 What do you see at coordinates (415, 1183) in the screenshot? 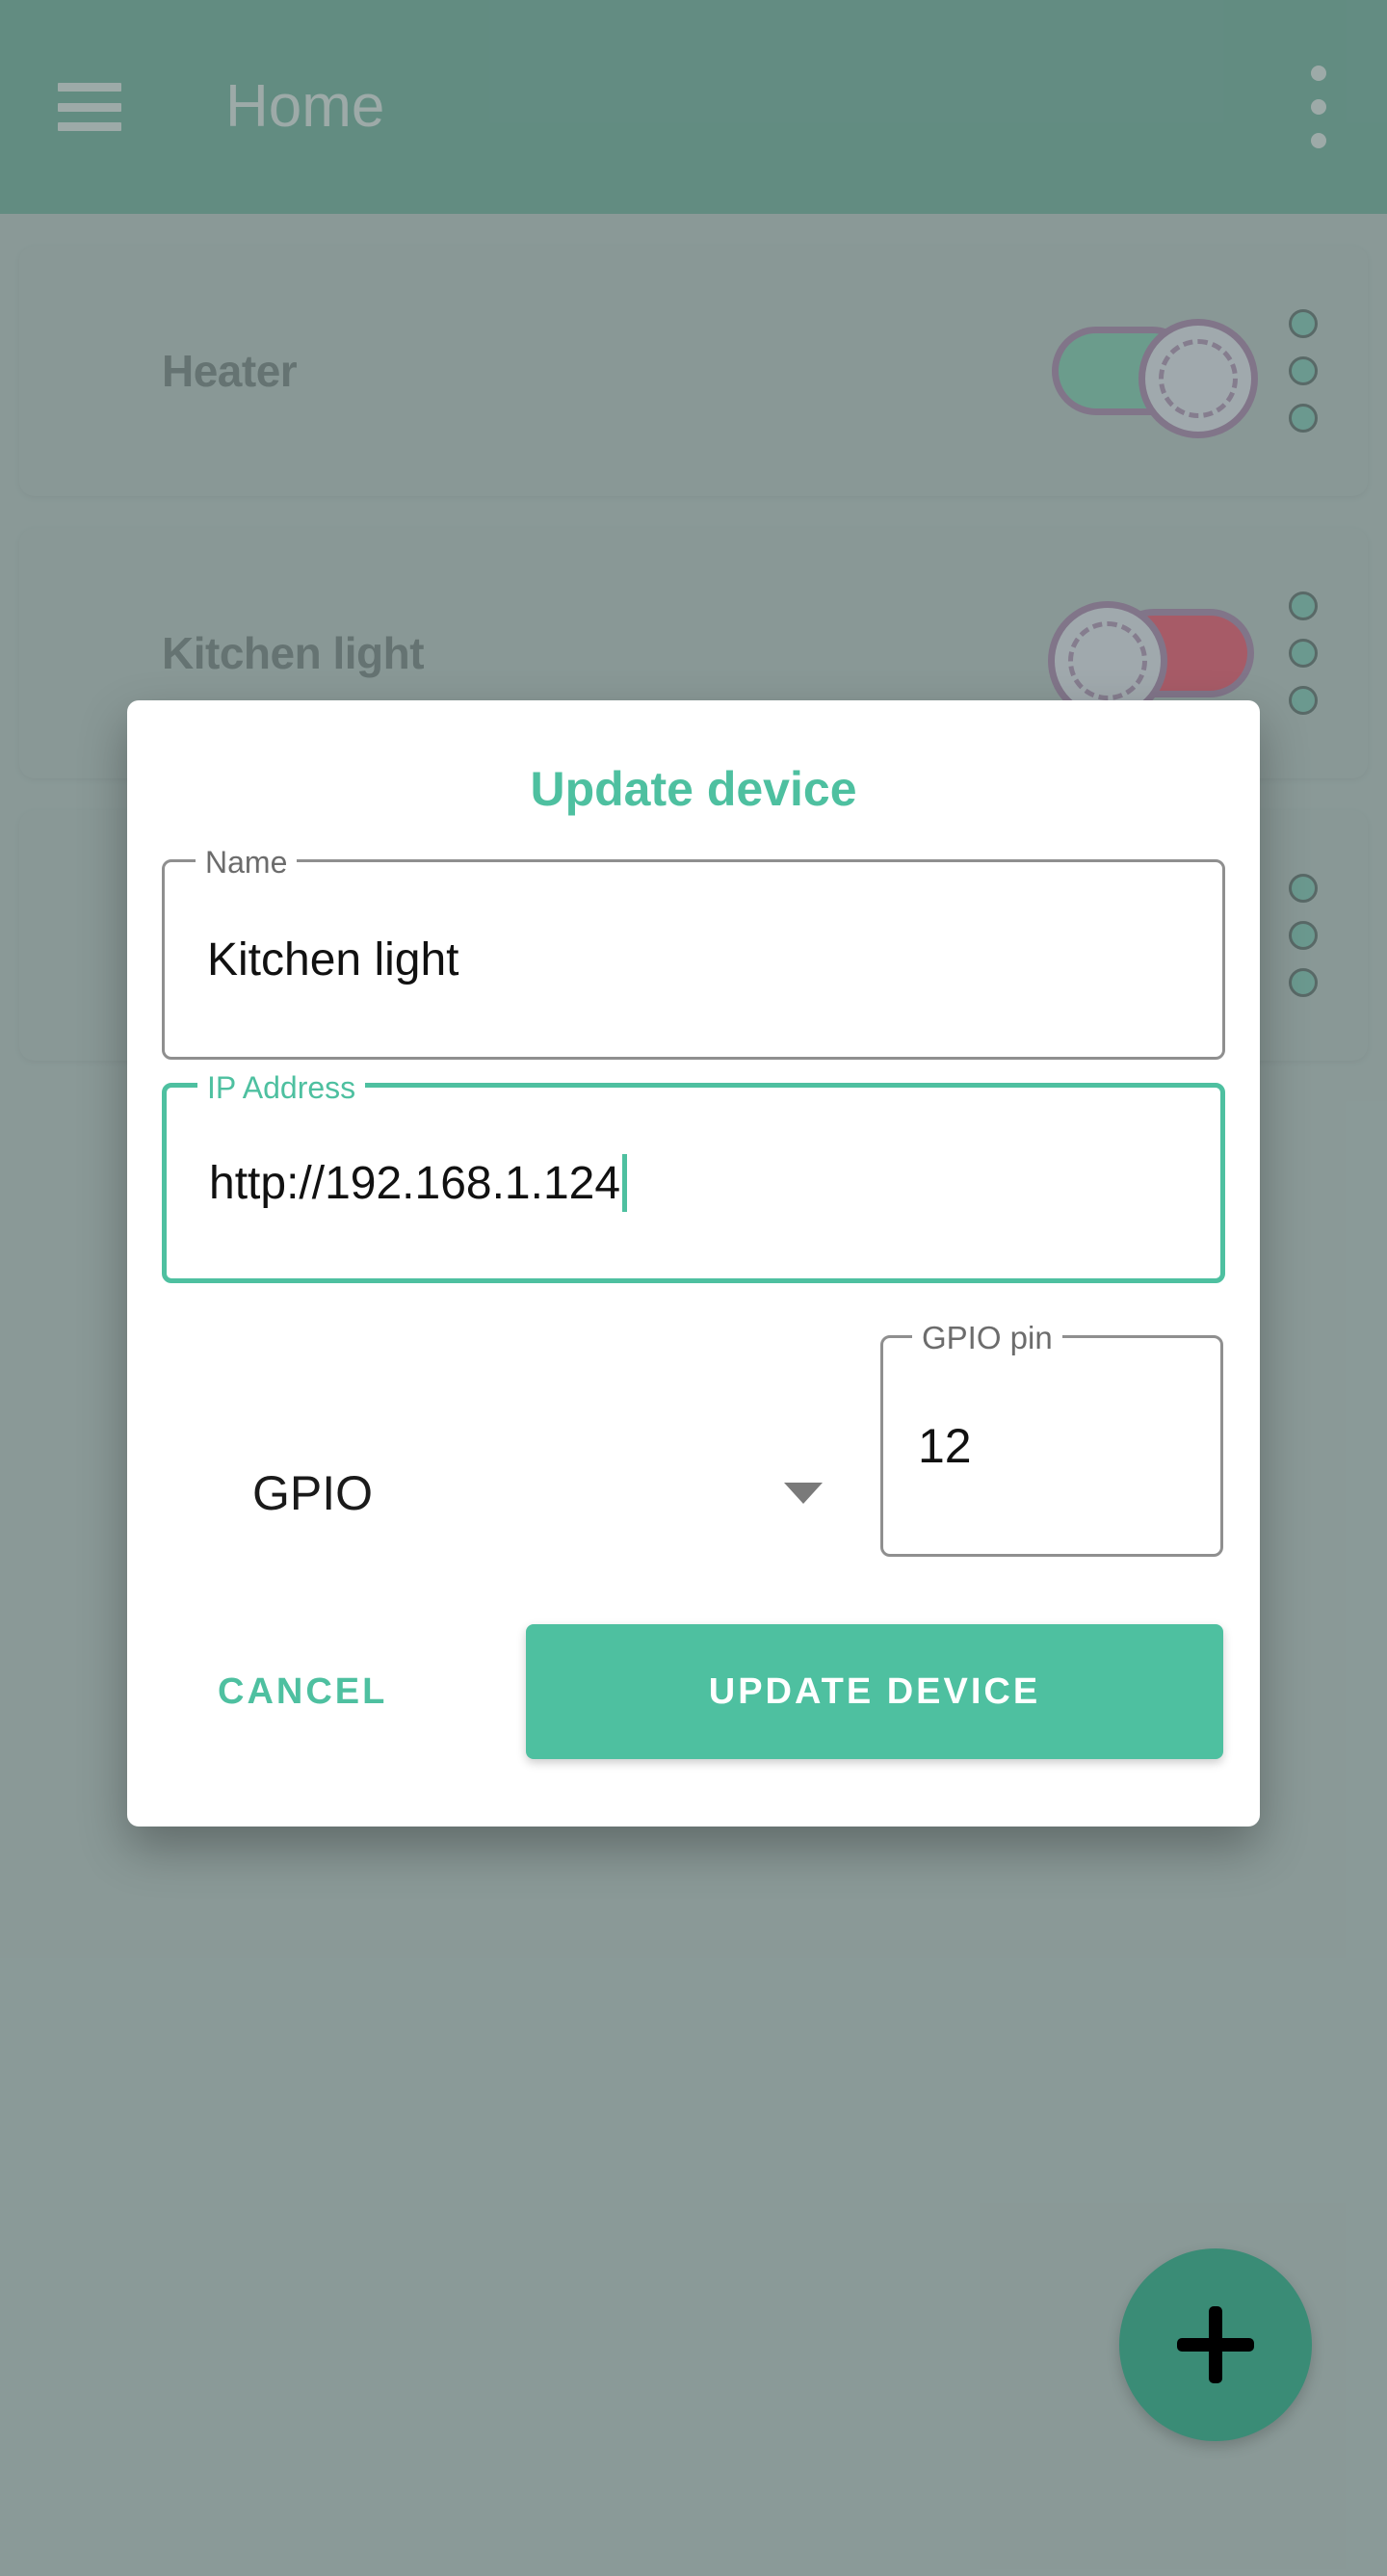
I see `ip-address-input-value: http://192.168.1.124` at bounding box center [415, 1183].